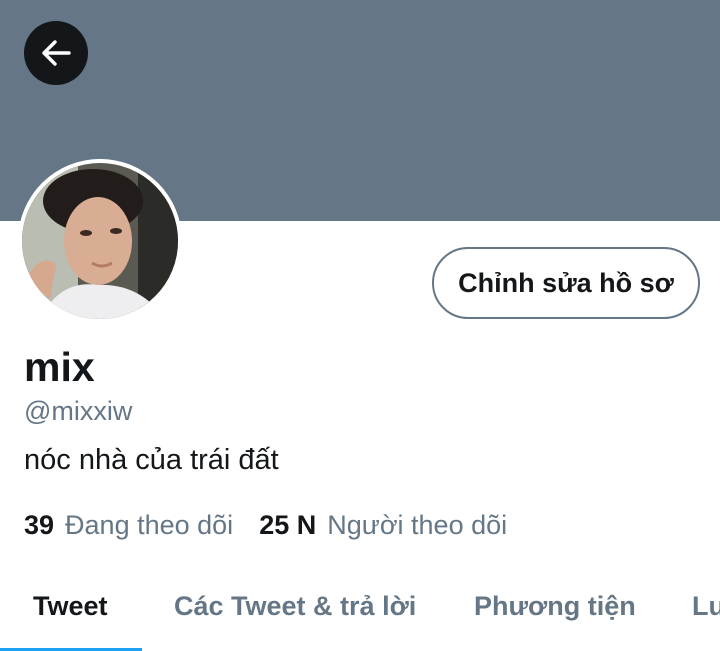 The height and width of the screenshot is (651, 720). Describe the element at coordinates (288, 525) in the screenshot. I see `followers-count: 25 N` at that location.